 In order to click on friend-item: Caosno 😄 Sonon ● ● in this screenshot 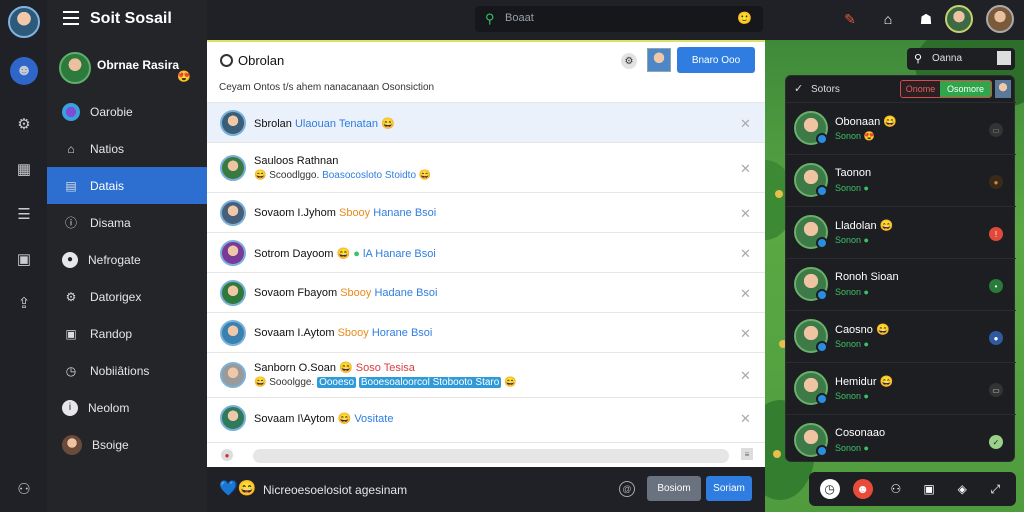, I will do `click(901, 336)`.